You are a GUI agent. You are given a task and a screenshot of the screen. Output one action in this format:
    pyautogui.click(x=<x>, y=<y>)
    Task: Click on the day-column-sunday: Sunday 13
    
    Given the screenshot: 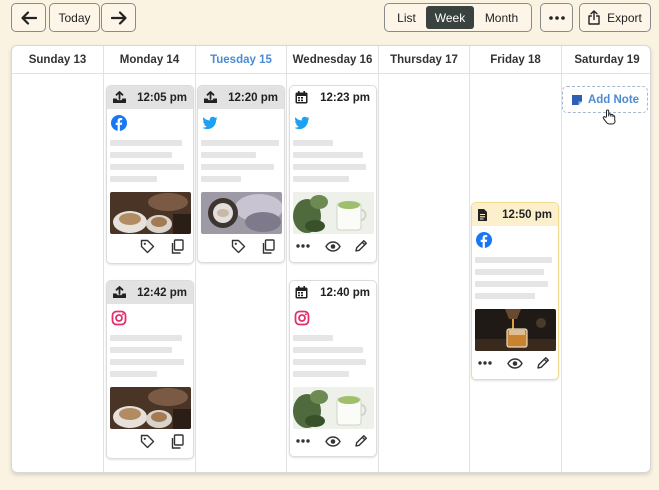 What is the action you would take?
    pyautogui.click(x=57, y=259)
    